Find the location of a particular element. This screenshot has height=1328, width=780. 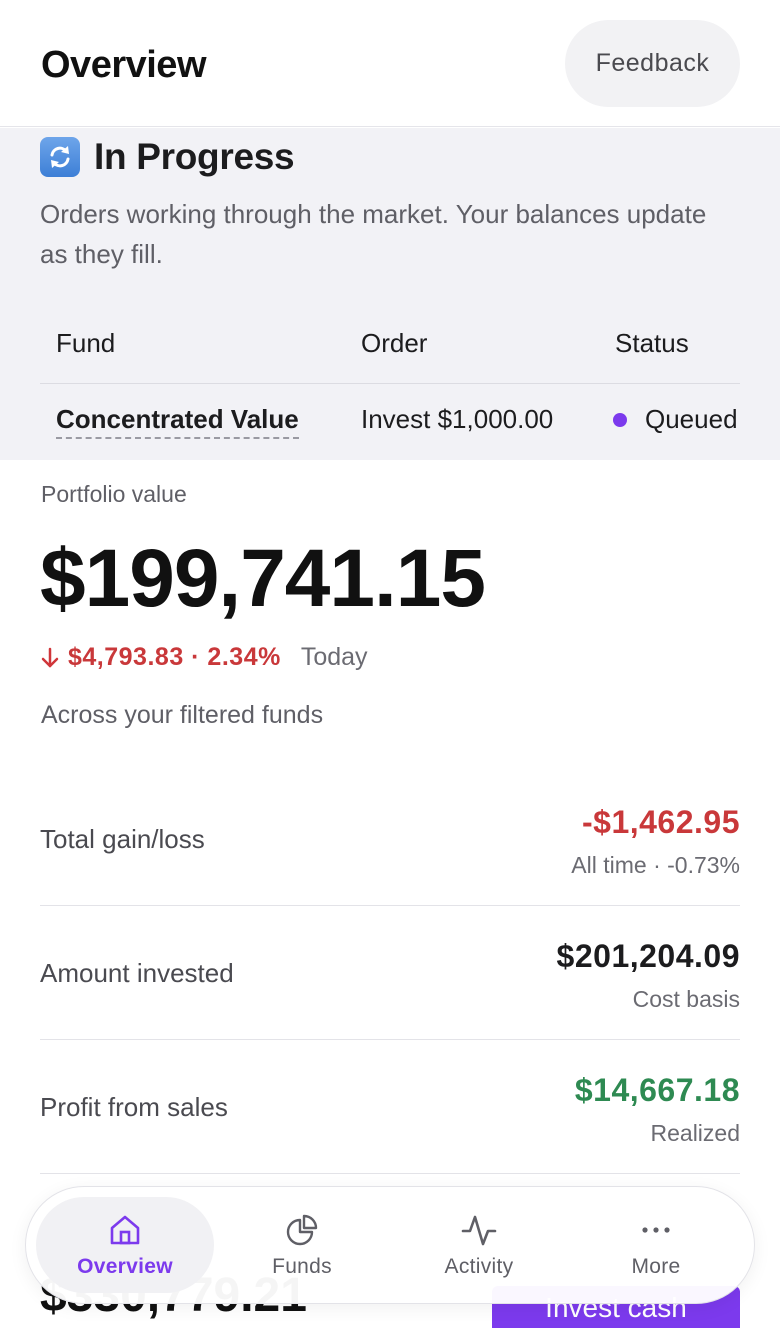

in-progress-title: In Progress is located at coordinates (194, 156).